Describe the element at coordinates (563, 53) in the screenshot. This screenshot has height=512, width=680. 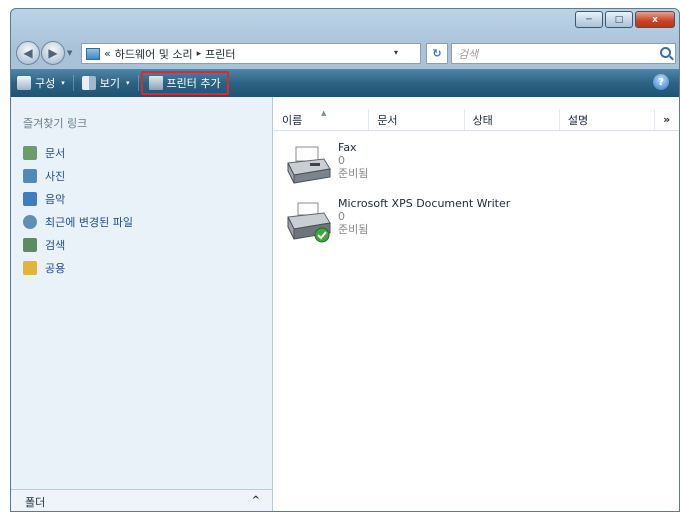
I see `search-input: 검색` at that location.